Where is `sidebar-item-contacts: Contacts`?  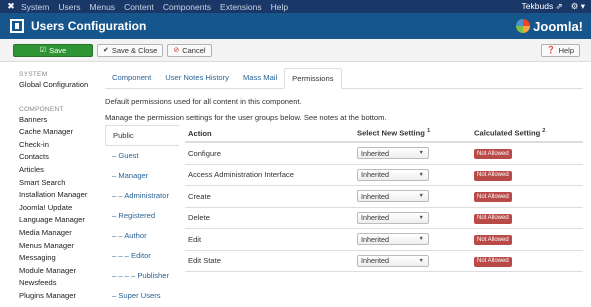
sidebar-item-contacts: Contacts is located at coordinates (59, 157).